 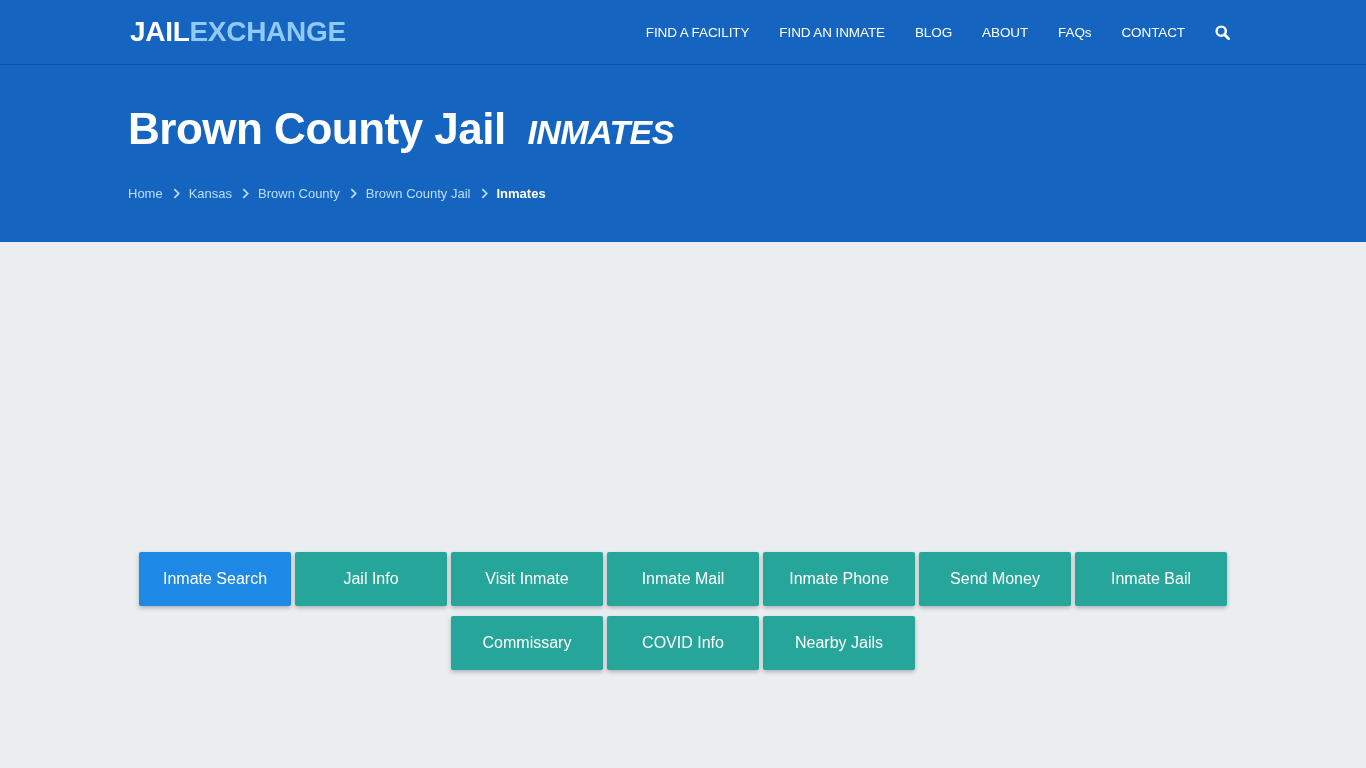 I want to click on breadcrumb-link: Brown County, so click(x=299, y=193).